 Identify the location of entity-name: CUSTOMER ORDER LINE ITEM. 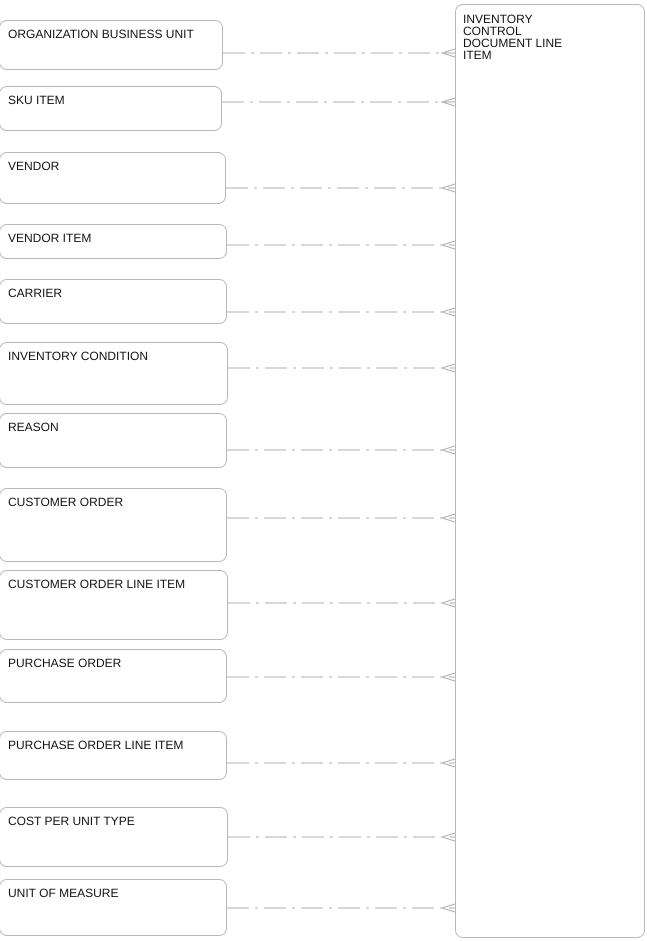
(97, 584).